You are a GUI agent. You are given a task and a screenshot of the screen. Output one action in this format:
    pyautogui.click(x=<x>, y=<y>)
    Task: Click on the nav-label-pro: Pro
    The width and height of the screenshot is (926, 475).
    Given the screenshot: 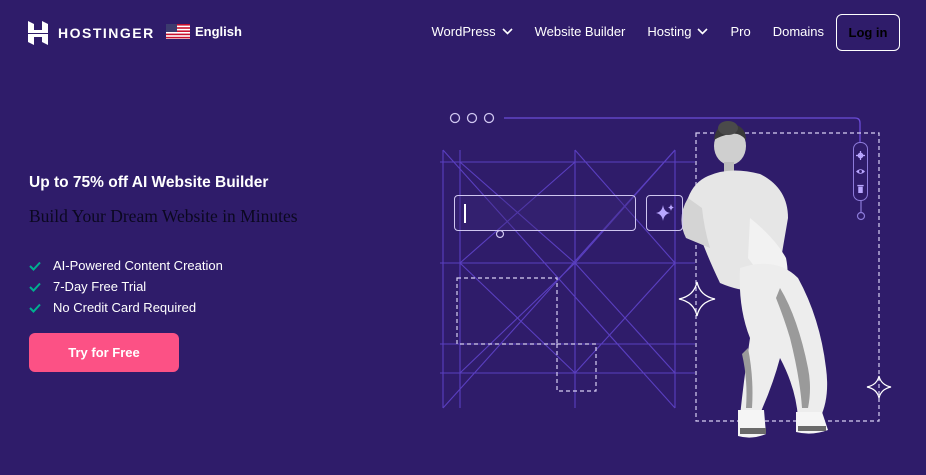 What is the action you would take?
    pyautogui.click(x=740, y=31)
    